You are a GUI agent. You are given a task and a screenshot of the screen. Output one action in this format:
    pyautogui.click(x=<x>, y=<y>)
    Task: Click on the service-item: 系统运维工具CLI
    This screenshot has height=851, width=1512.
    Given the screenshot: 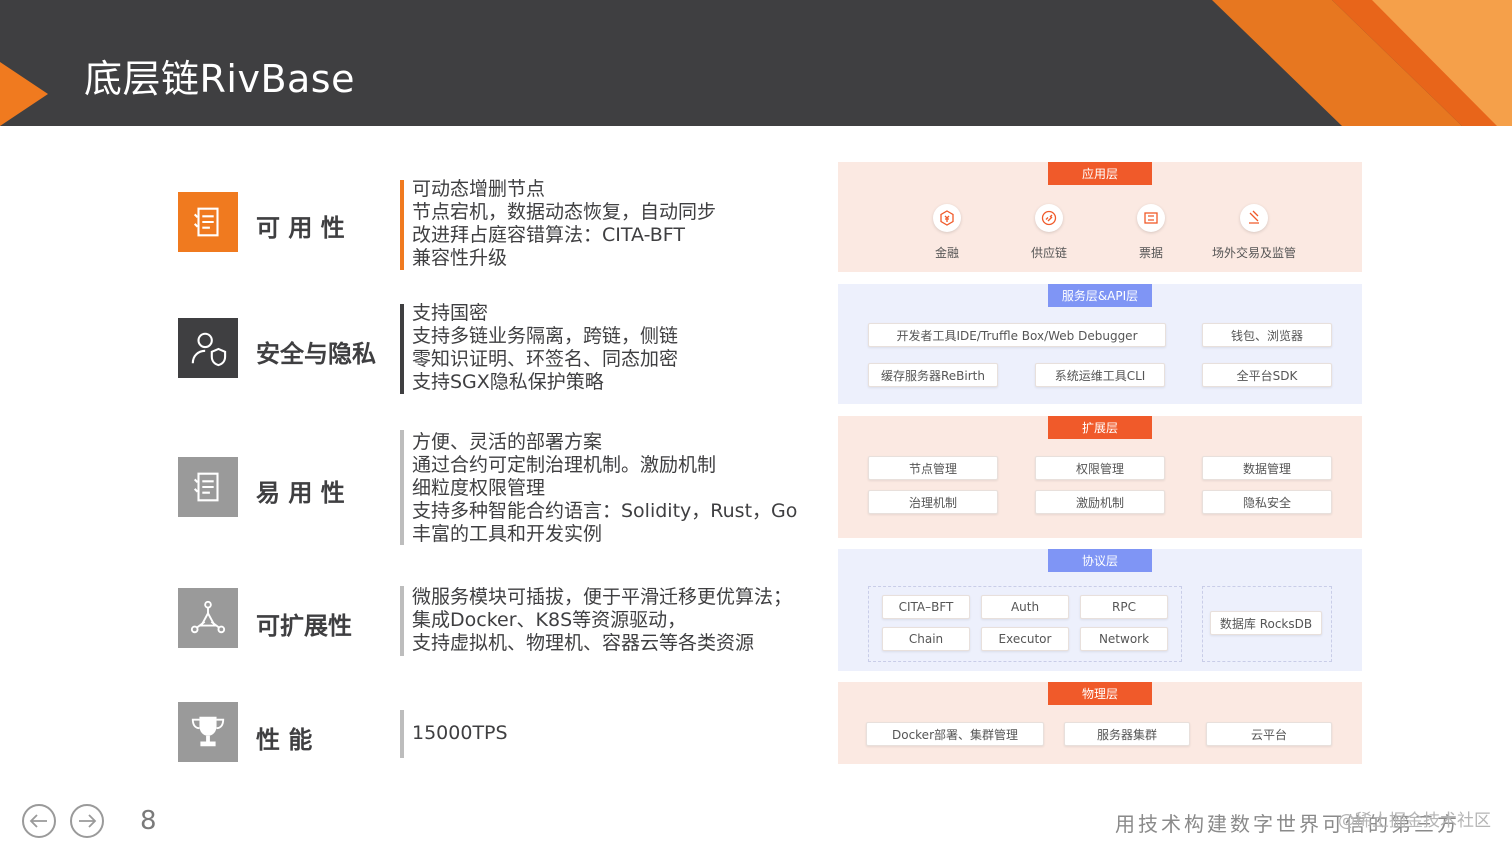 What is the action you would take?
    pyautogui.click(x=1100, y=375)
    